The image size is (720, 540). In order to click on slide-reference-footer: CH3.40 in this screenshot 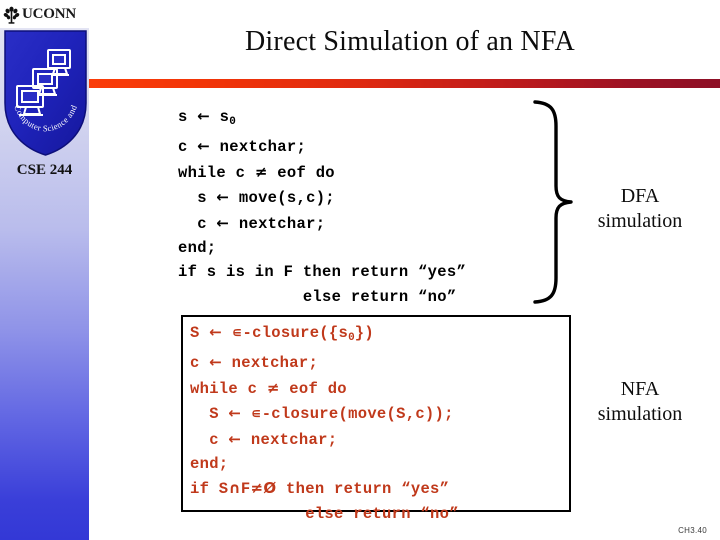, I will do `click(692, 530)`.